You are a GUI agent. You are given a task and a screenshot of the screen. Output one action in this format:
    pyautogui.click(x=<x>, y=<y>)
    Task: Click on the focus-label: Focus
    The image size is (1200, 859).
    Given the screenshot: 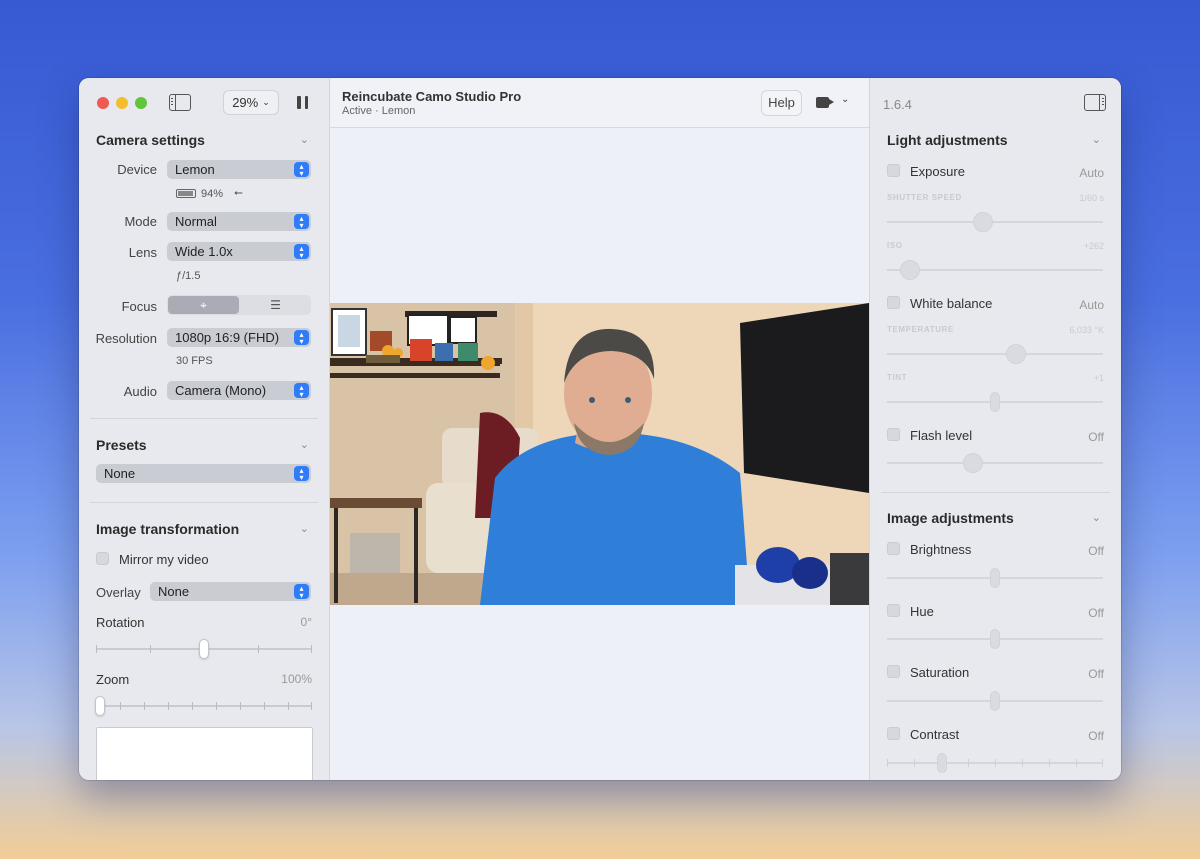 What is the action you would take?
    pyautogui.click(x=139, y=306)
    